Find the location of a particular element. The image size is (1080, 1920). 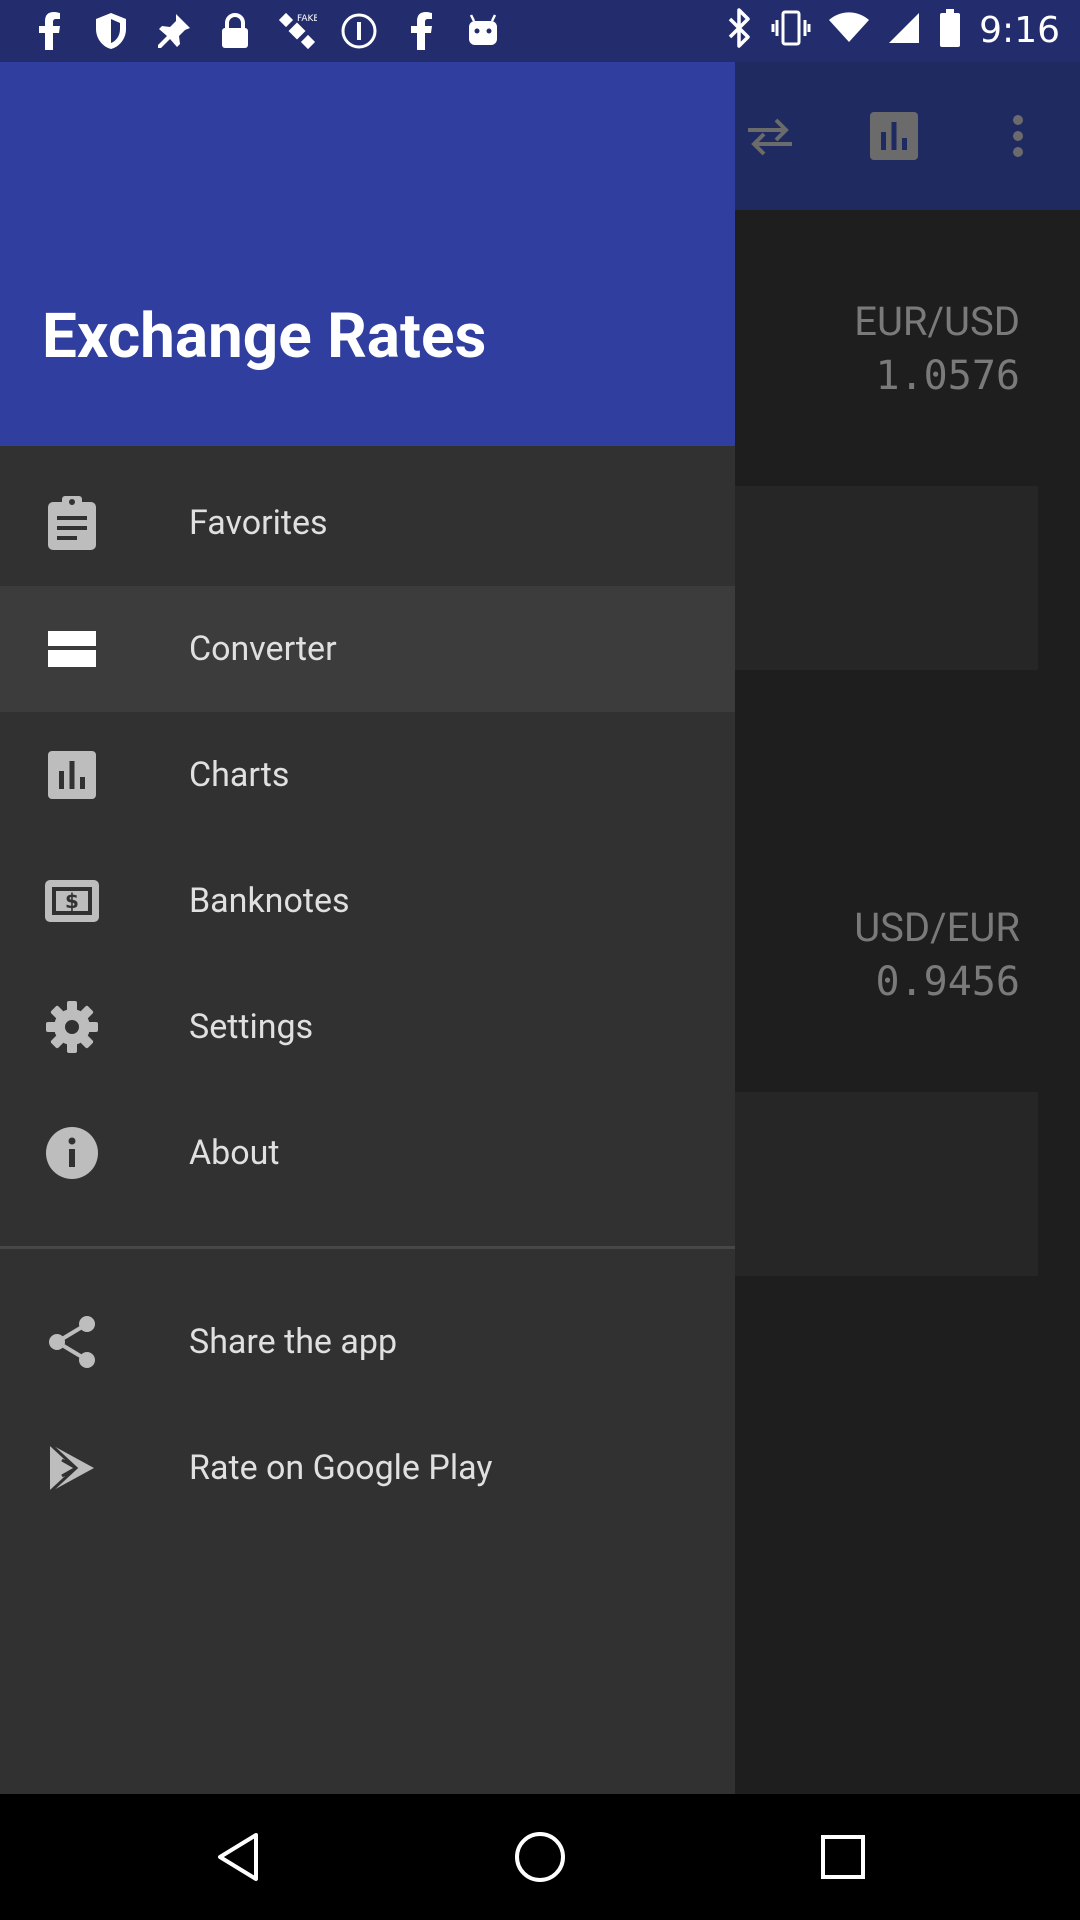

banknote-icon: $ is located at coordinates (72, 901).